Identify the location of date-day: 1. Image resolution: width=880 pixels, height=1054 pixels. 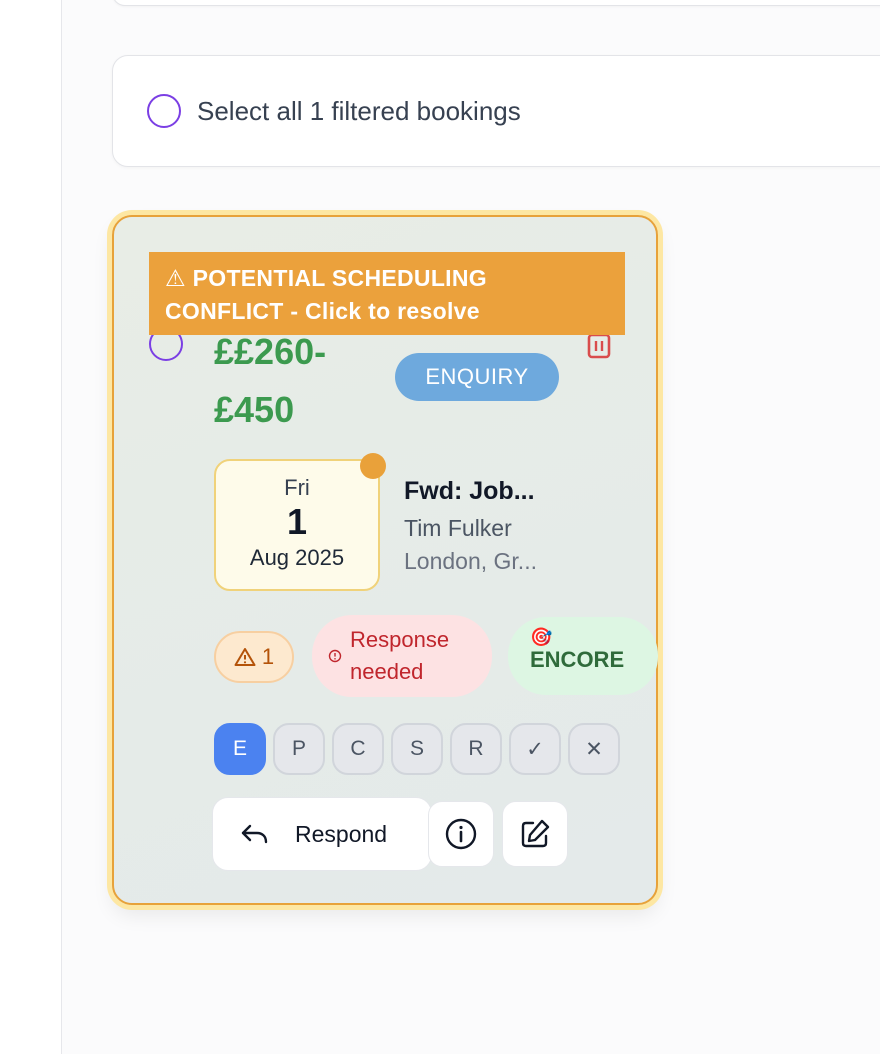
(297, 521).